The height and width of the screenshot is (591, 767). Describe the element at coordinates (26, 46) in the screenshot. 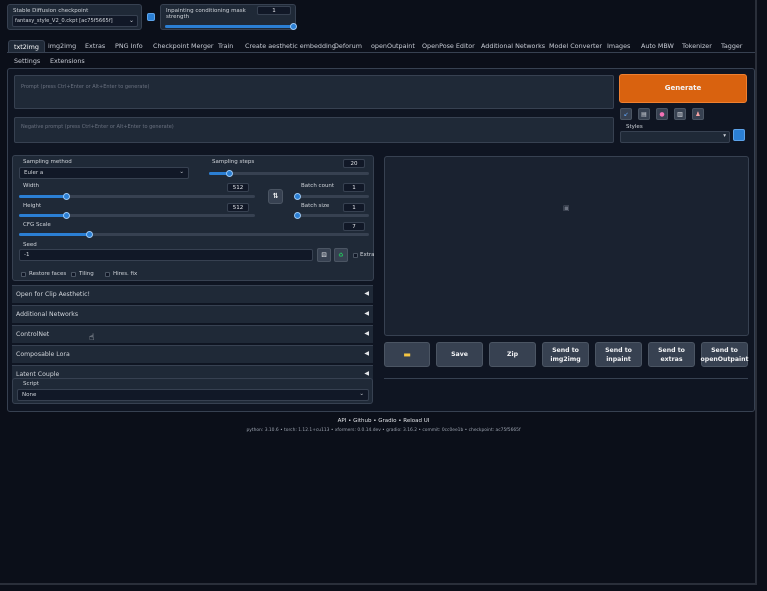

I see `tab-txt2img: txt2img` at that location.